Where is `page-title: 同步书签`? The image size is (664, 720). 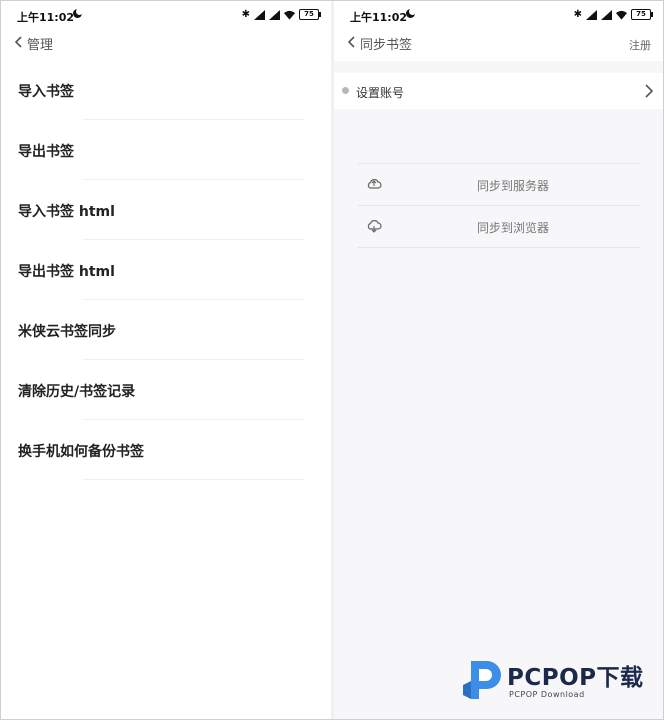
page-title: 同步书签 is located at coordinates (386, 45).